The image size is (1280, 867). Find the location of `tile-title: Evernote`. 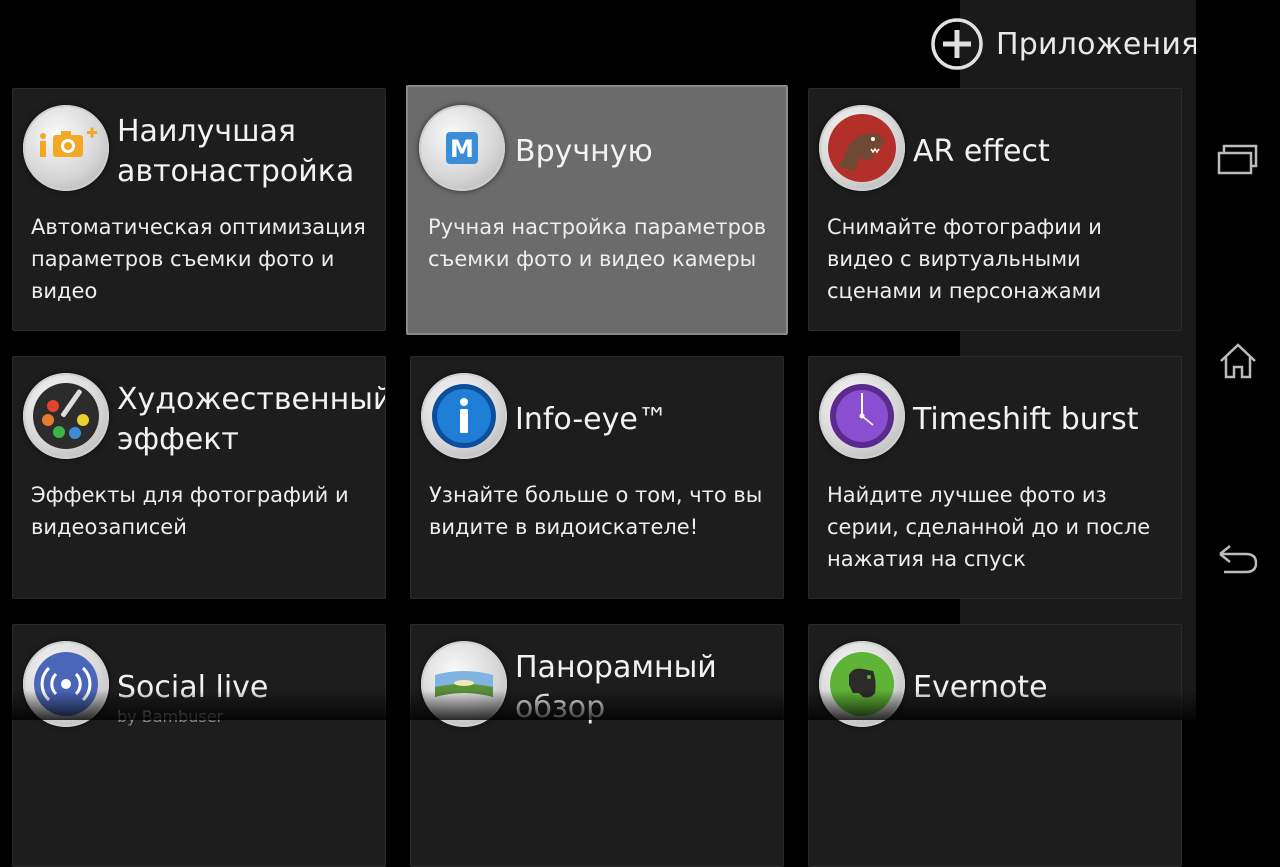

tile-title: Evernote is located at coordinates (980, 687).